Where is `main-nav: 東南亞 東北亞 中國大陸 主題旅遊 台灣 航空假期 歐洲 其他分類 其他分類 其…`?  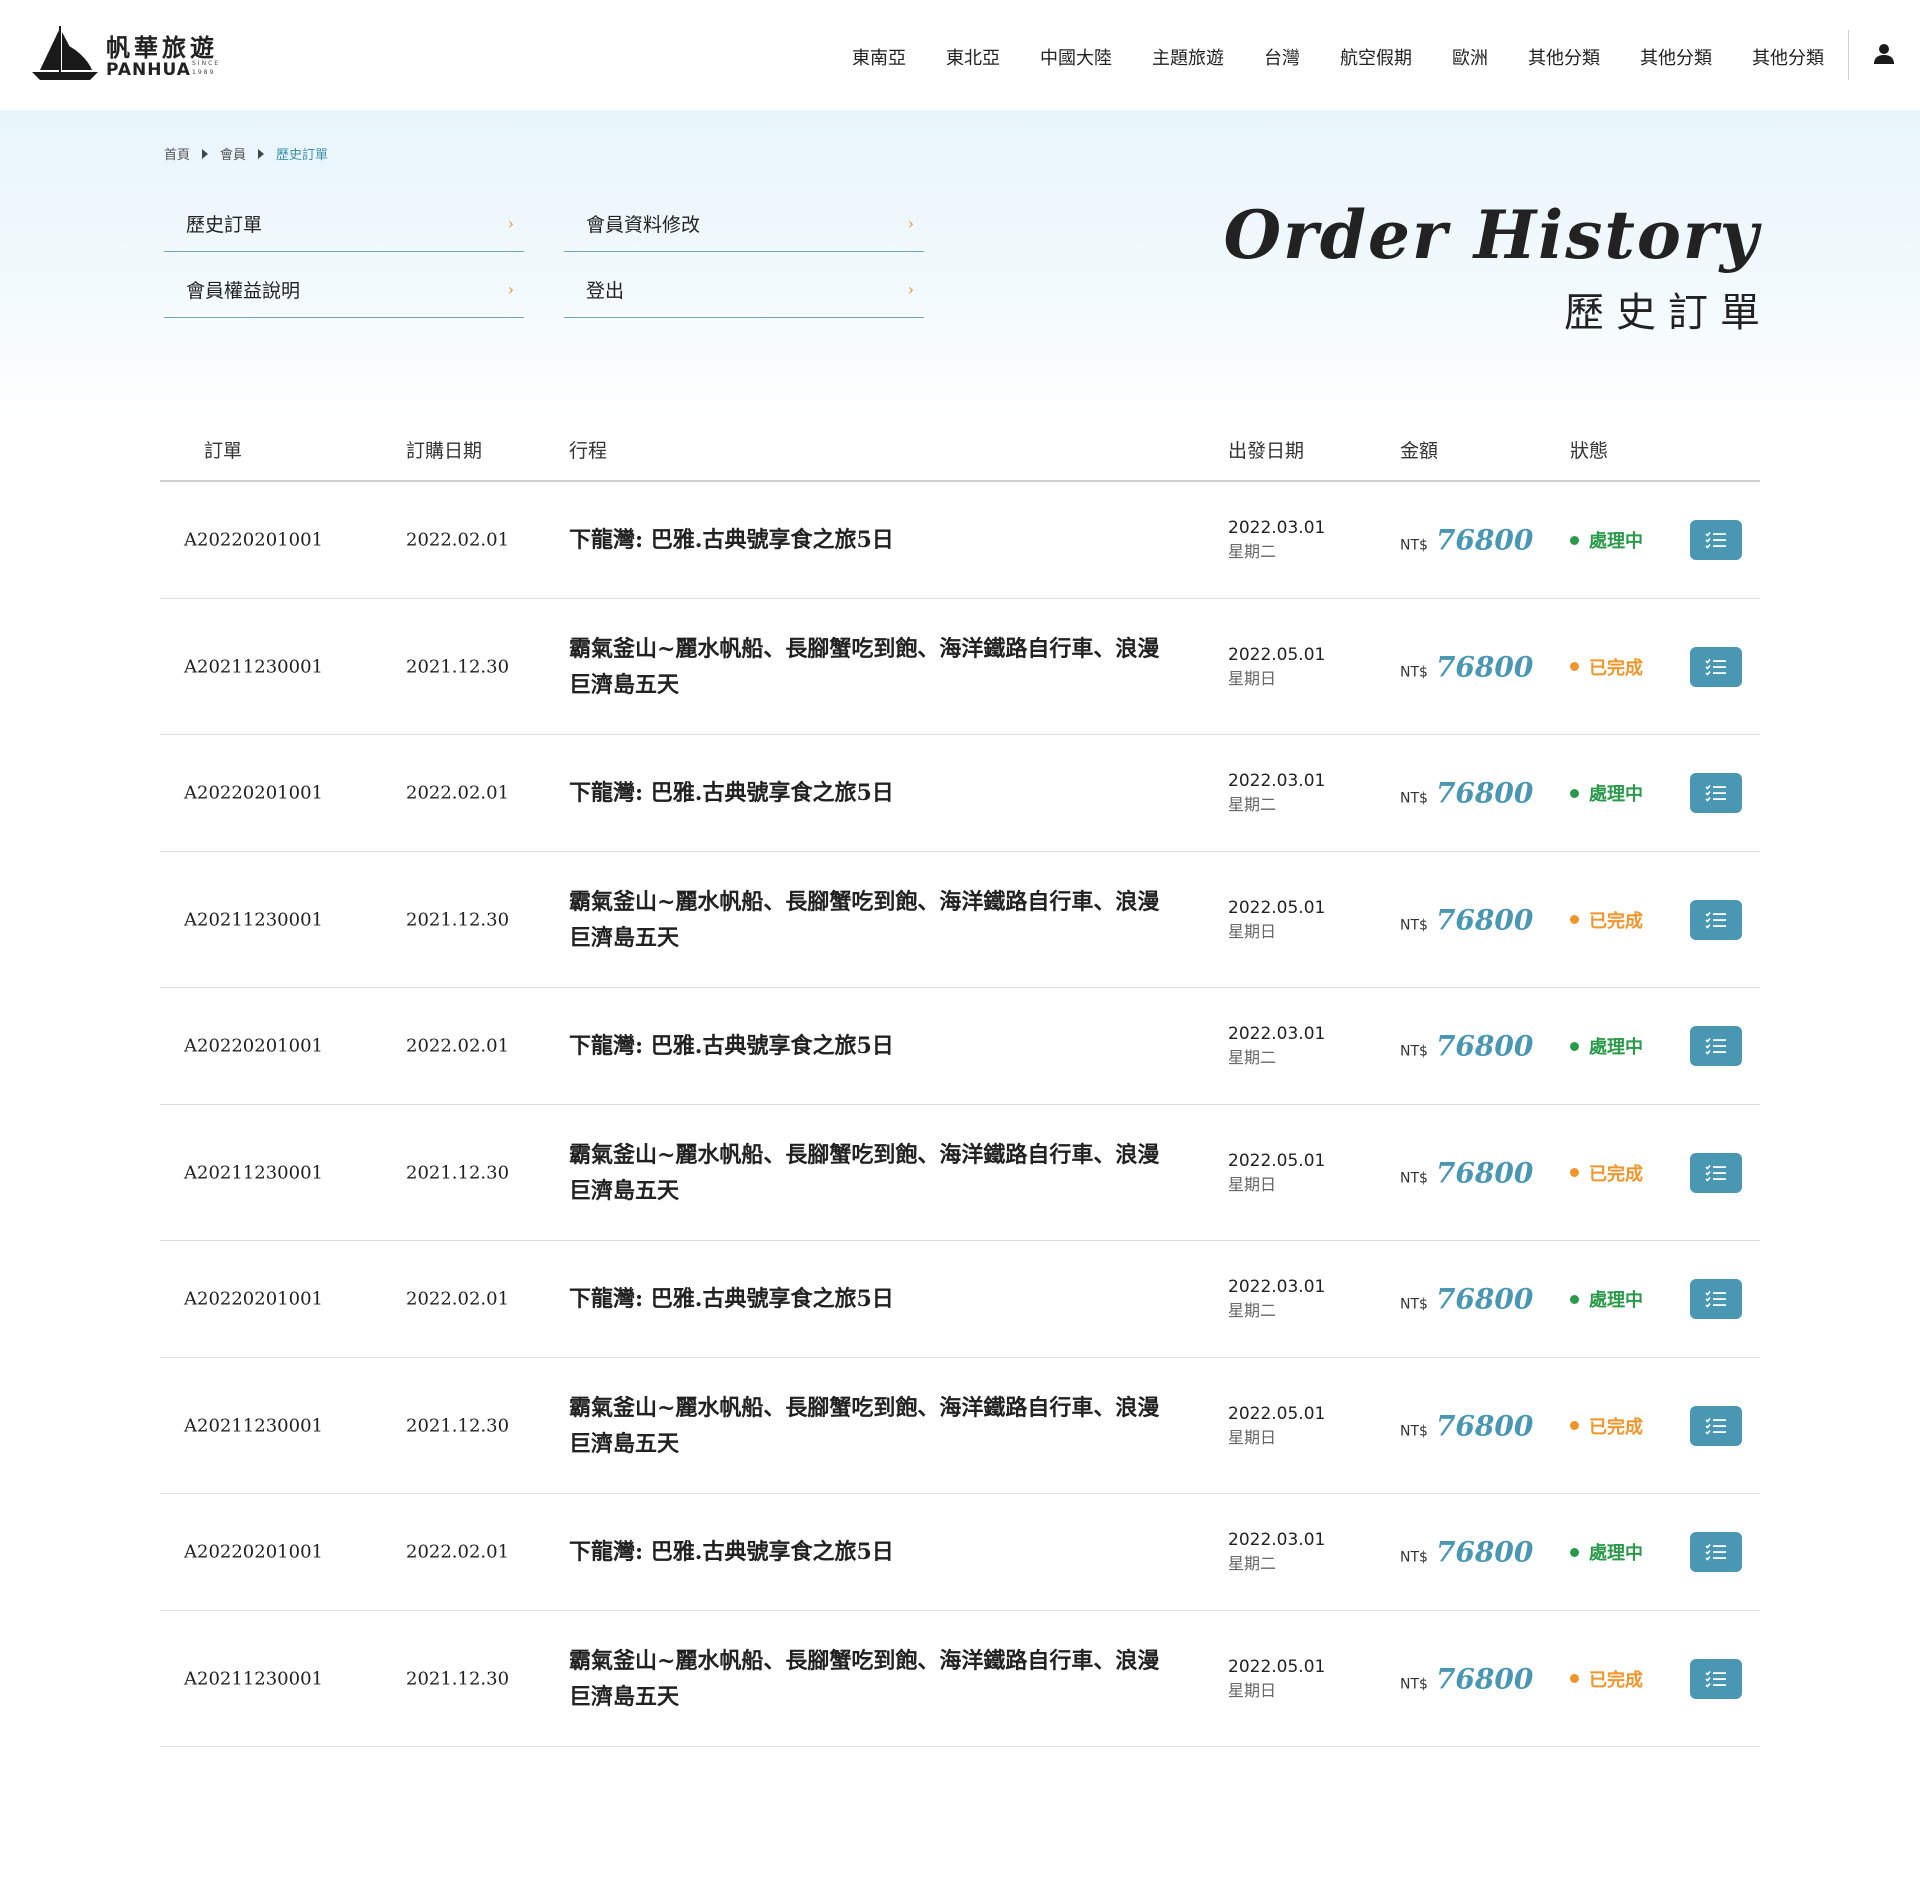
main-nav: 東南亞 東北亞 中國大陸 主題旅遊 台灣 航空假期 歐洲 其他分類 其他分類 其… is located at coordinates (1318, 57).